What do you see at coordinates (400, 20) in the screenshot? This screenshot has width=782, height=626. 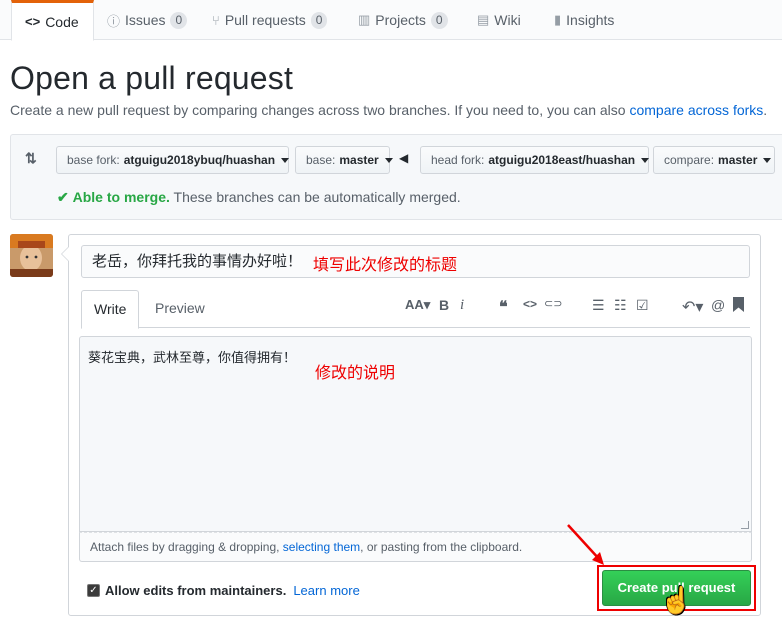 I see `tab-label: Projects` at bounding box center [400, 20].